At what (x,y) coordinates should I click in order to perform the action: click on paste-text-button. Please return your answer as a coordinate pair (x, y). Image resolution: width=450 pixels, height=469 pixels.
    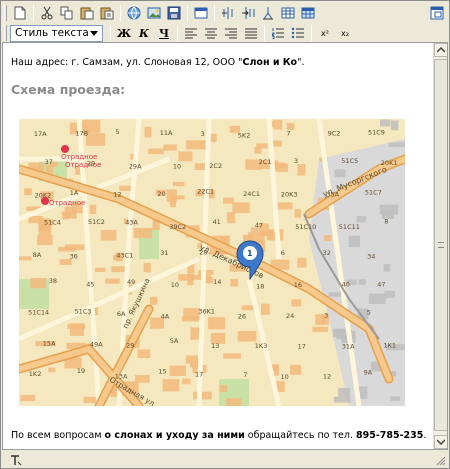
    Looking at the image, I should click on (107, 13).